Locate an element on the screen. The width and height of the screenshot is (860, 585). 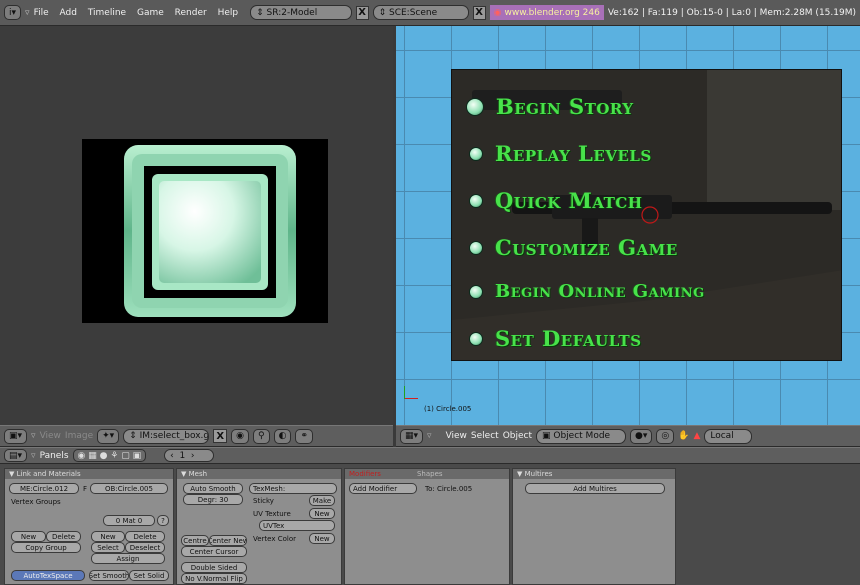
menu-item-label: Set Defaults is located at coordinates (568, 338).